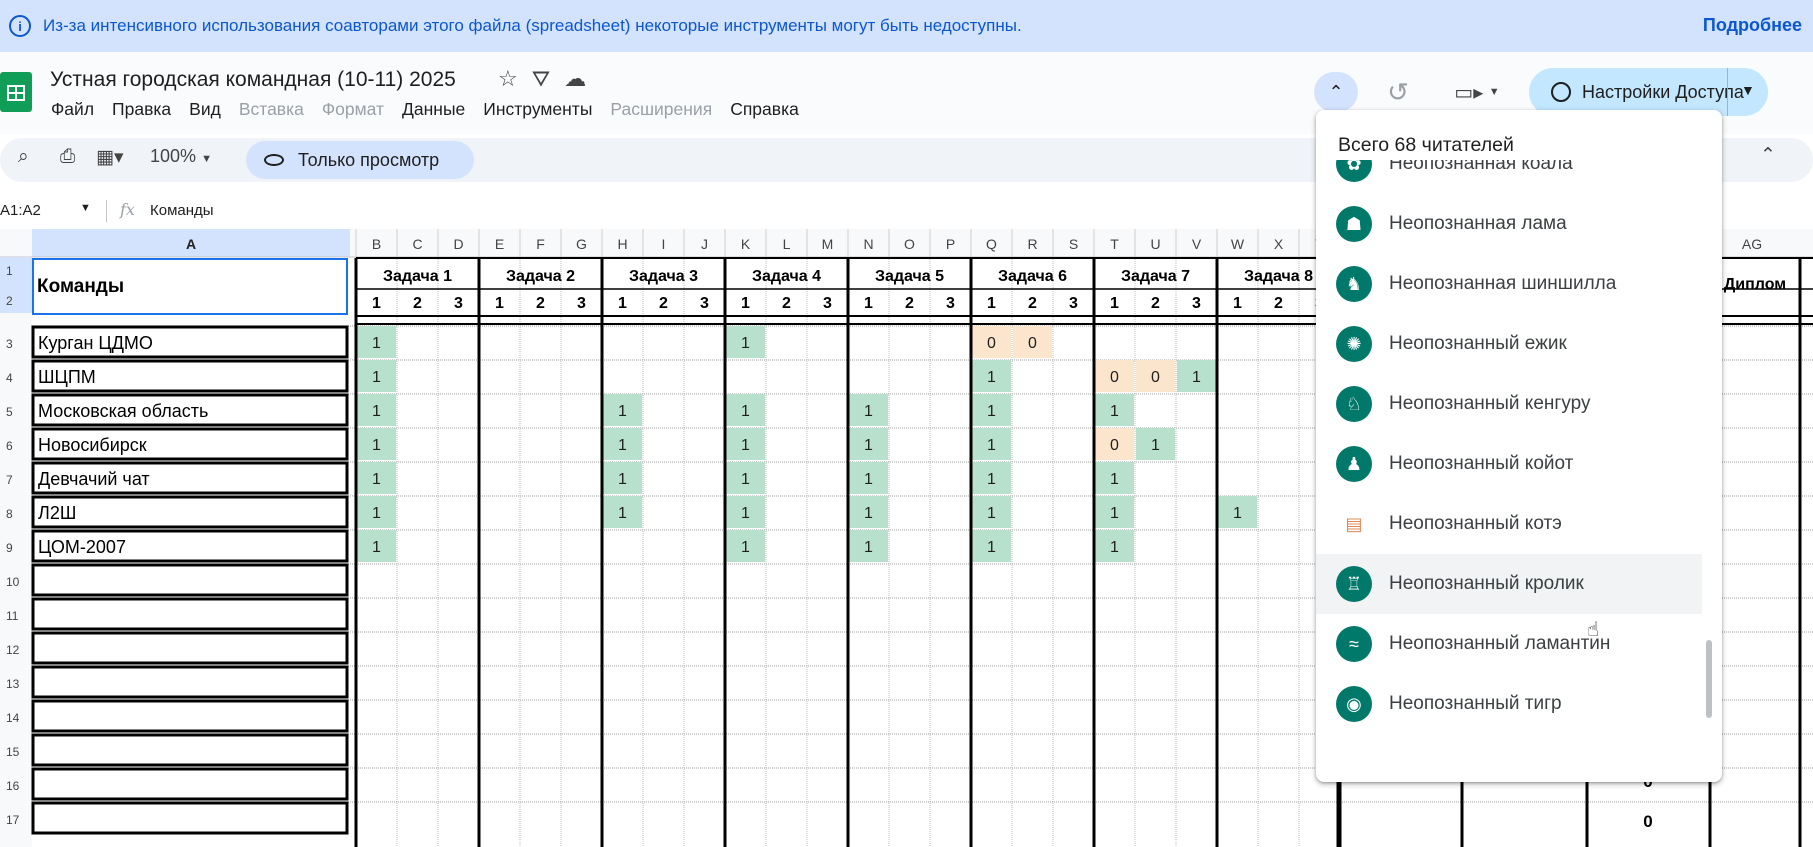 This screenshot has height=847, width=1813. What do you see at coordinates (1709, 679) in the screenshot?
I see `popup-scrollbar` at bounding box center [1709, 679].